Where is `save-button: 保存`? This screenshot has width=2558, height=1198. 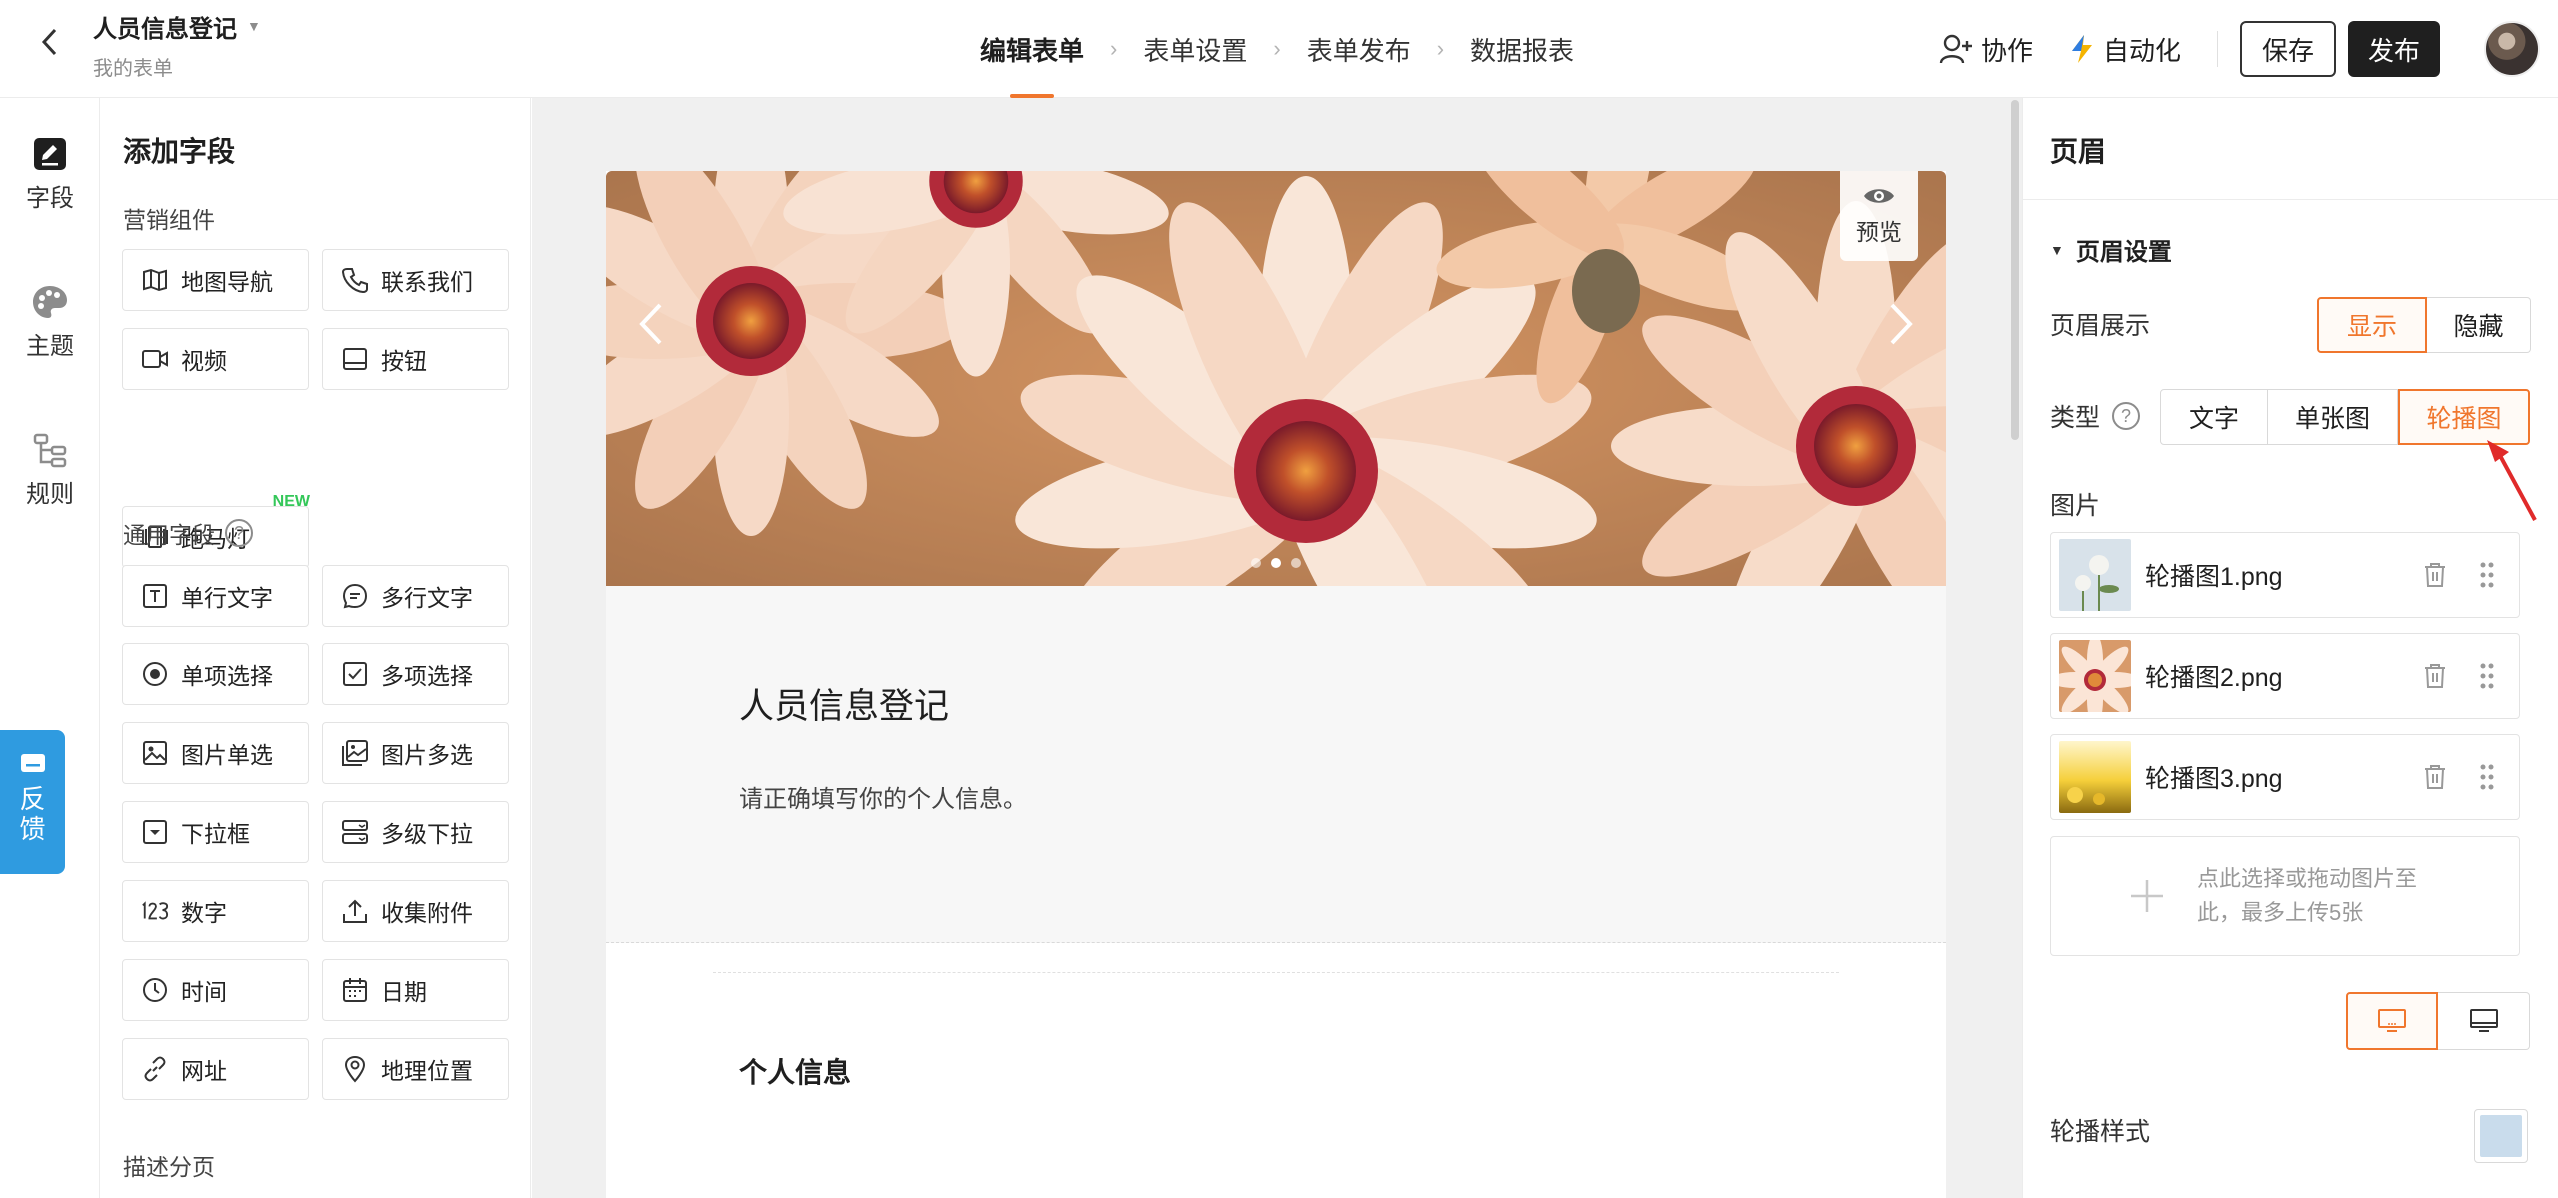
save-button: 保存 is located at coordinates (2288, 49).